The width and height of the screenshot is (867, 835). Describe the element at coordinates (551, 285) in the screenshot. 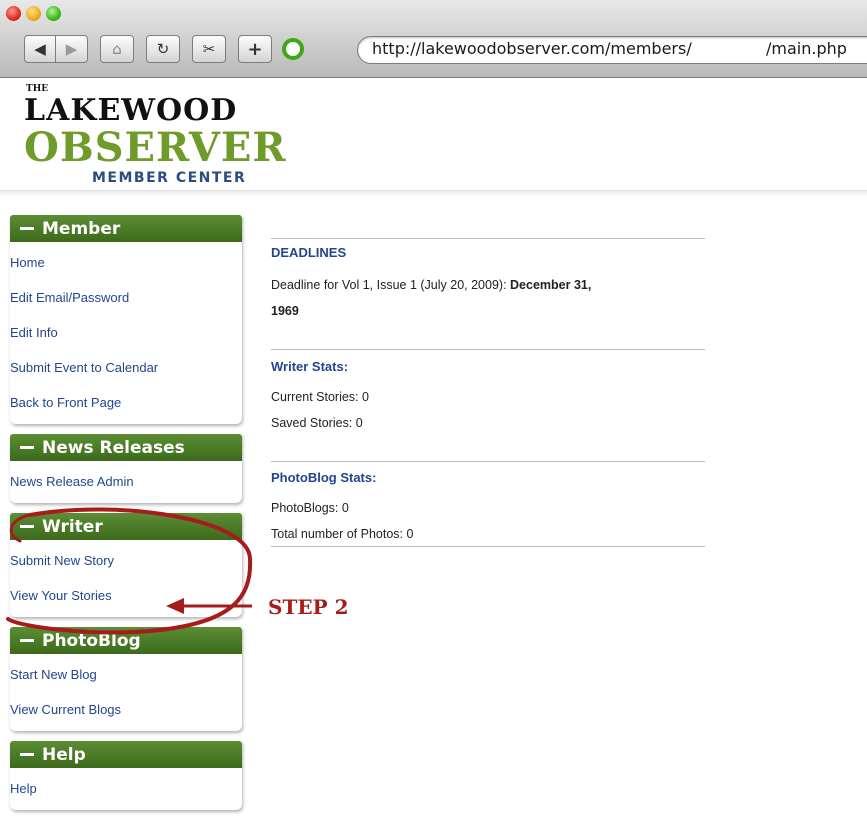

I see `deadline-date: December 31,` at that location.